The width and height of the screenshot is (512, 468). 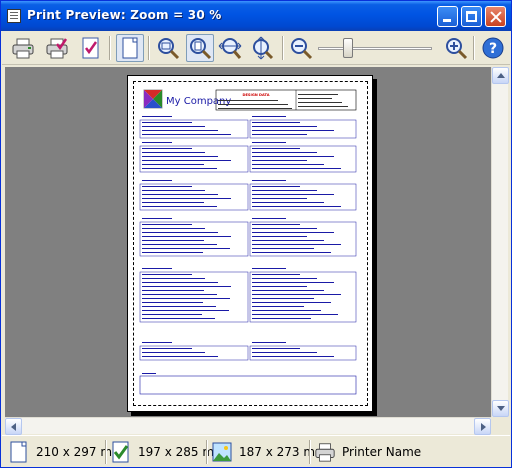 I want to click on zoom-out-button, so click(x=301, y=48).